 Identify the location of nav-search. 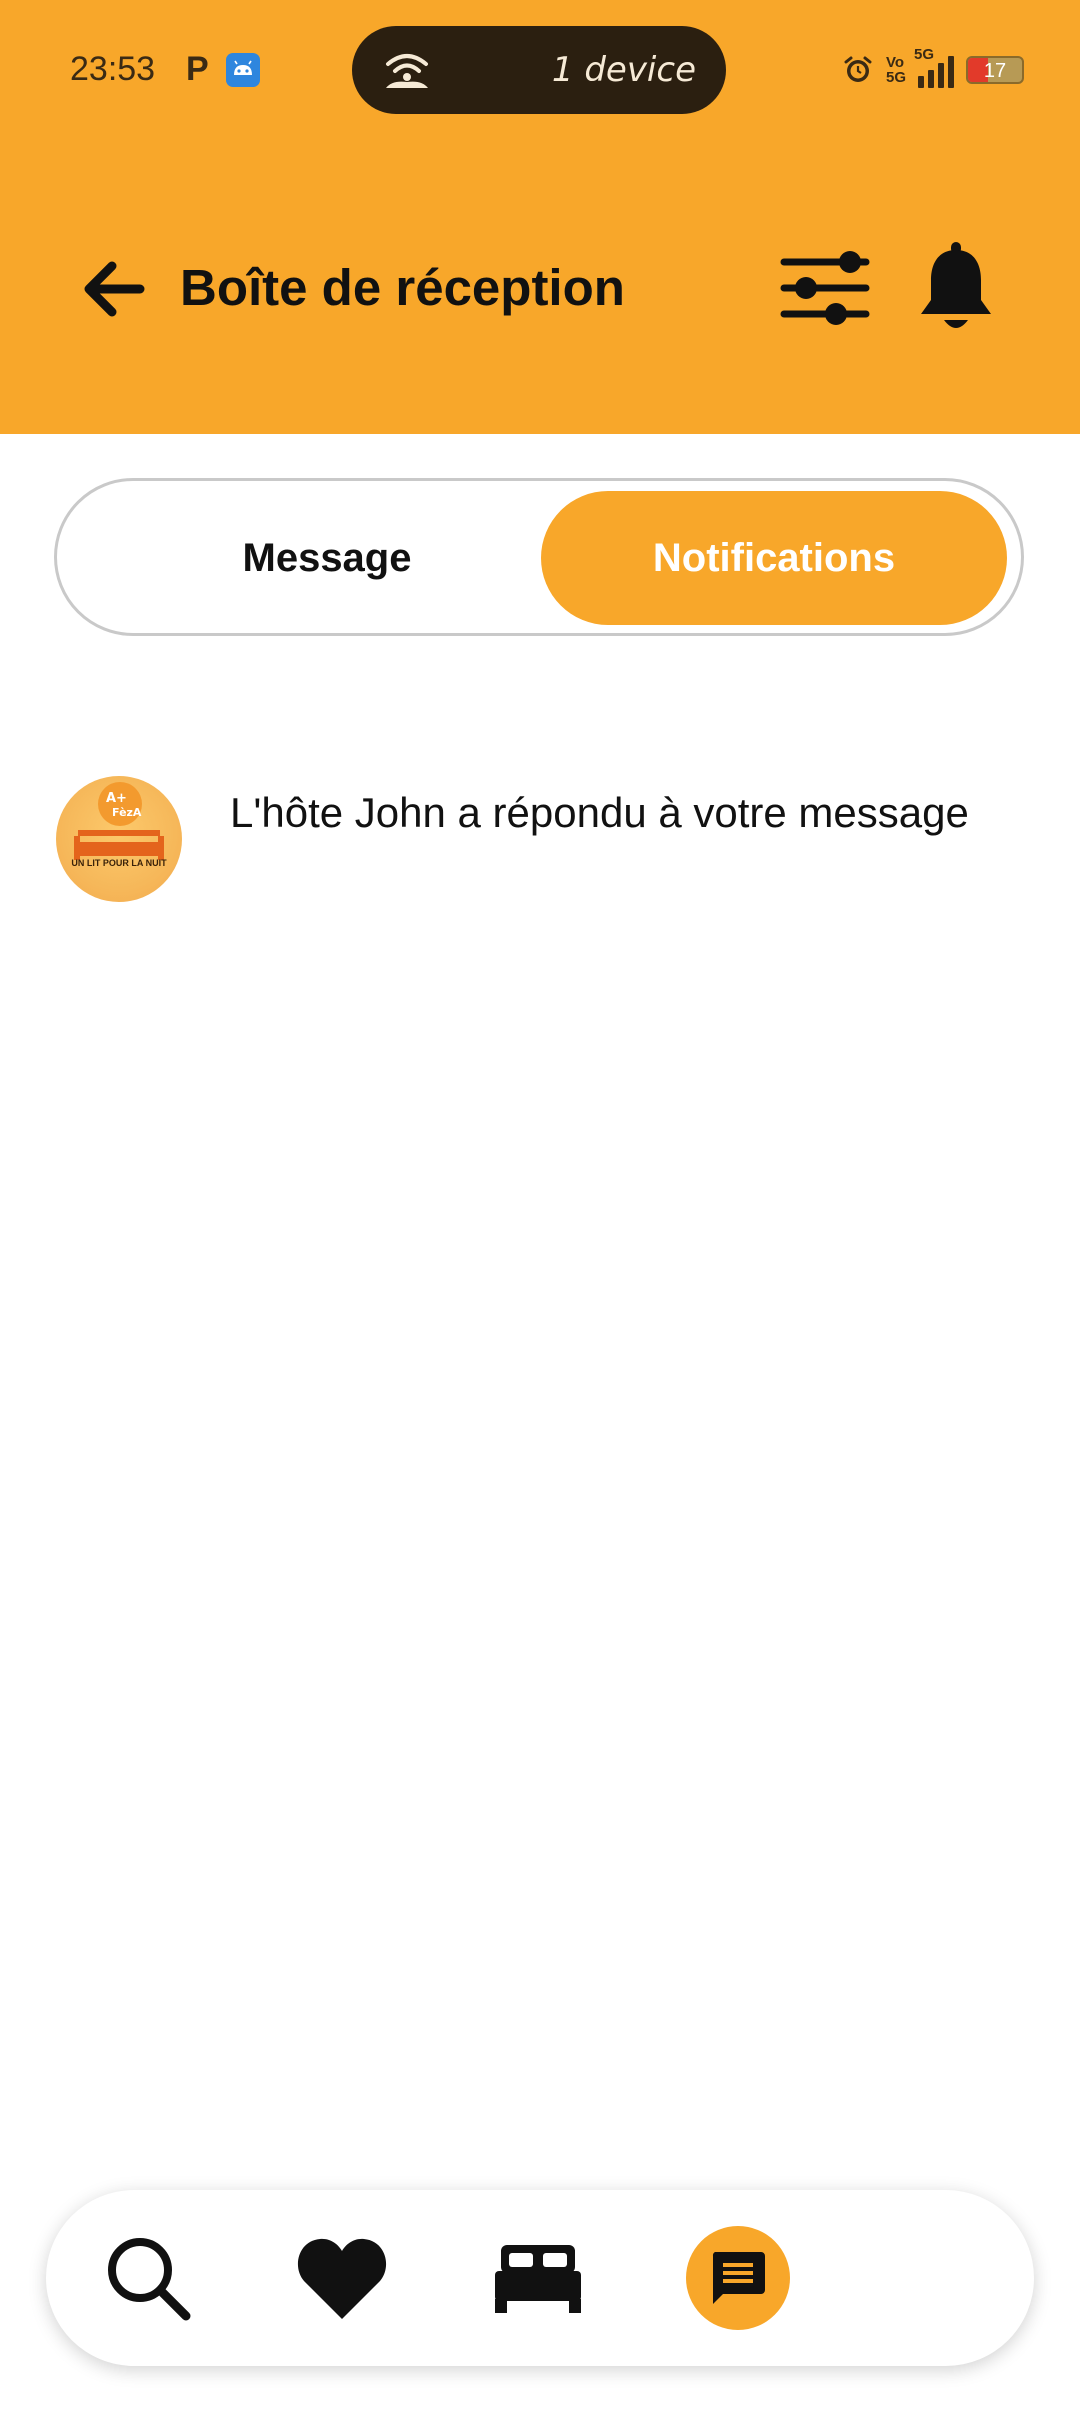
(148, 2278).